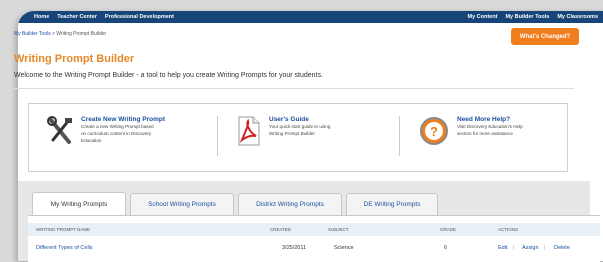 The image size is (603, 262). I want to click on header-grade: GRADE, so click(448, 229).